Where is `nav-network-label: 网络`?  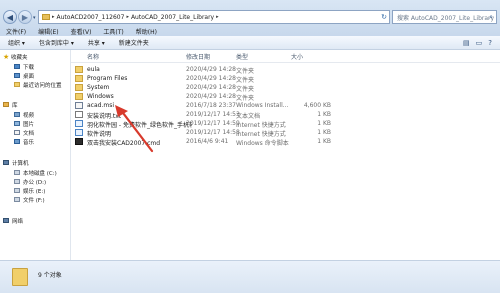
nav-network-label: 网络 is located at coordinates (18, 221).